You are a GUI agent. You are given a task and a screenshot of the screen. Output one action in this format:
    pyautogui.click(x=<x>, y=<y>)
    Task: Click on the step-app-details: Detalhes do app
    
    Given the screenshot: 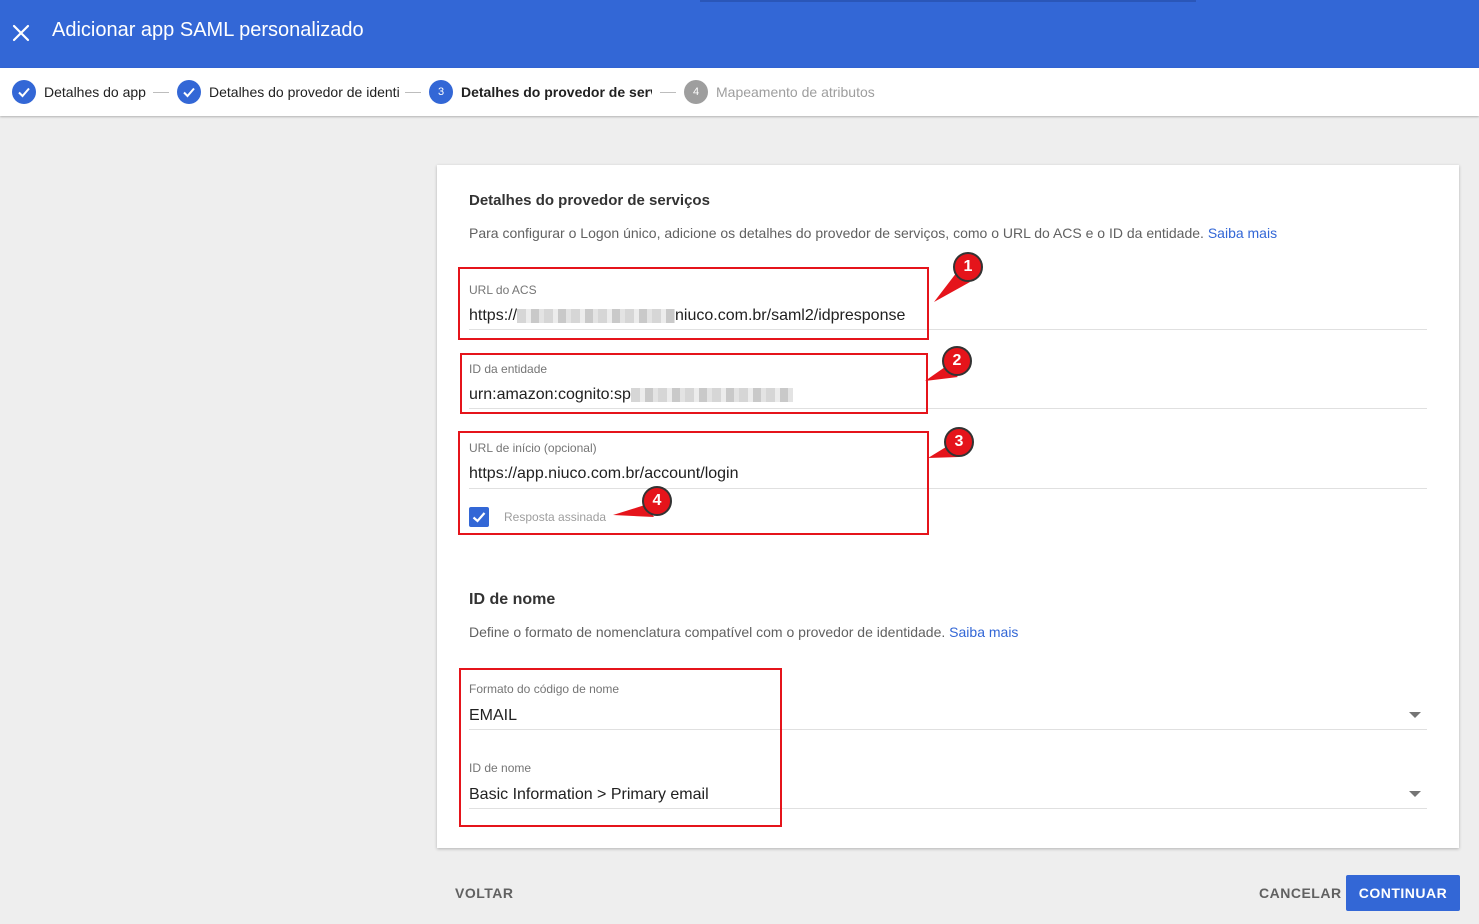 What is the action you would take?
    pyautogui.click(x=79, y=92)
    